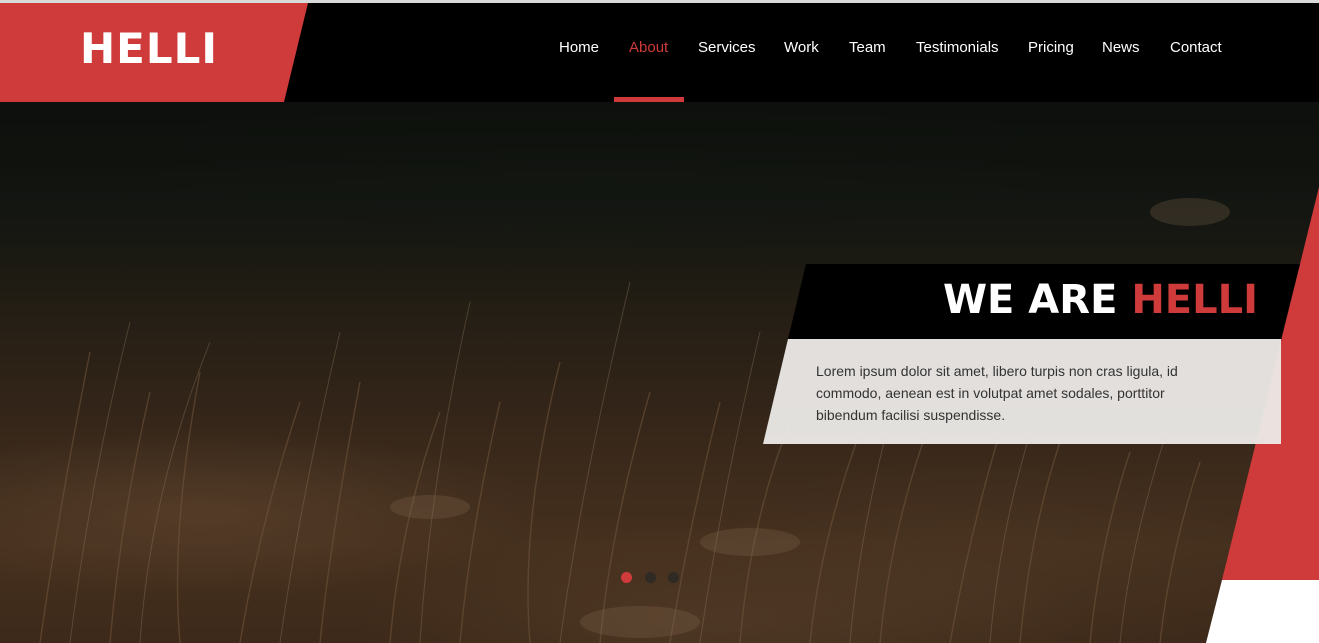 Image resolution: width=1319 pixels, height=643 pixels. What do you see at coordinates (867, 48) in the screenshot?
I see `nav-item-team: Team` at bounding box center [867, 48].